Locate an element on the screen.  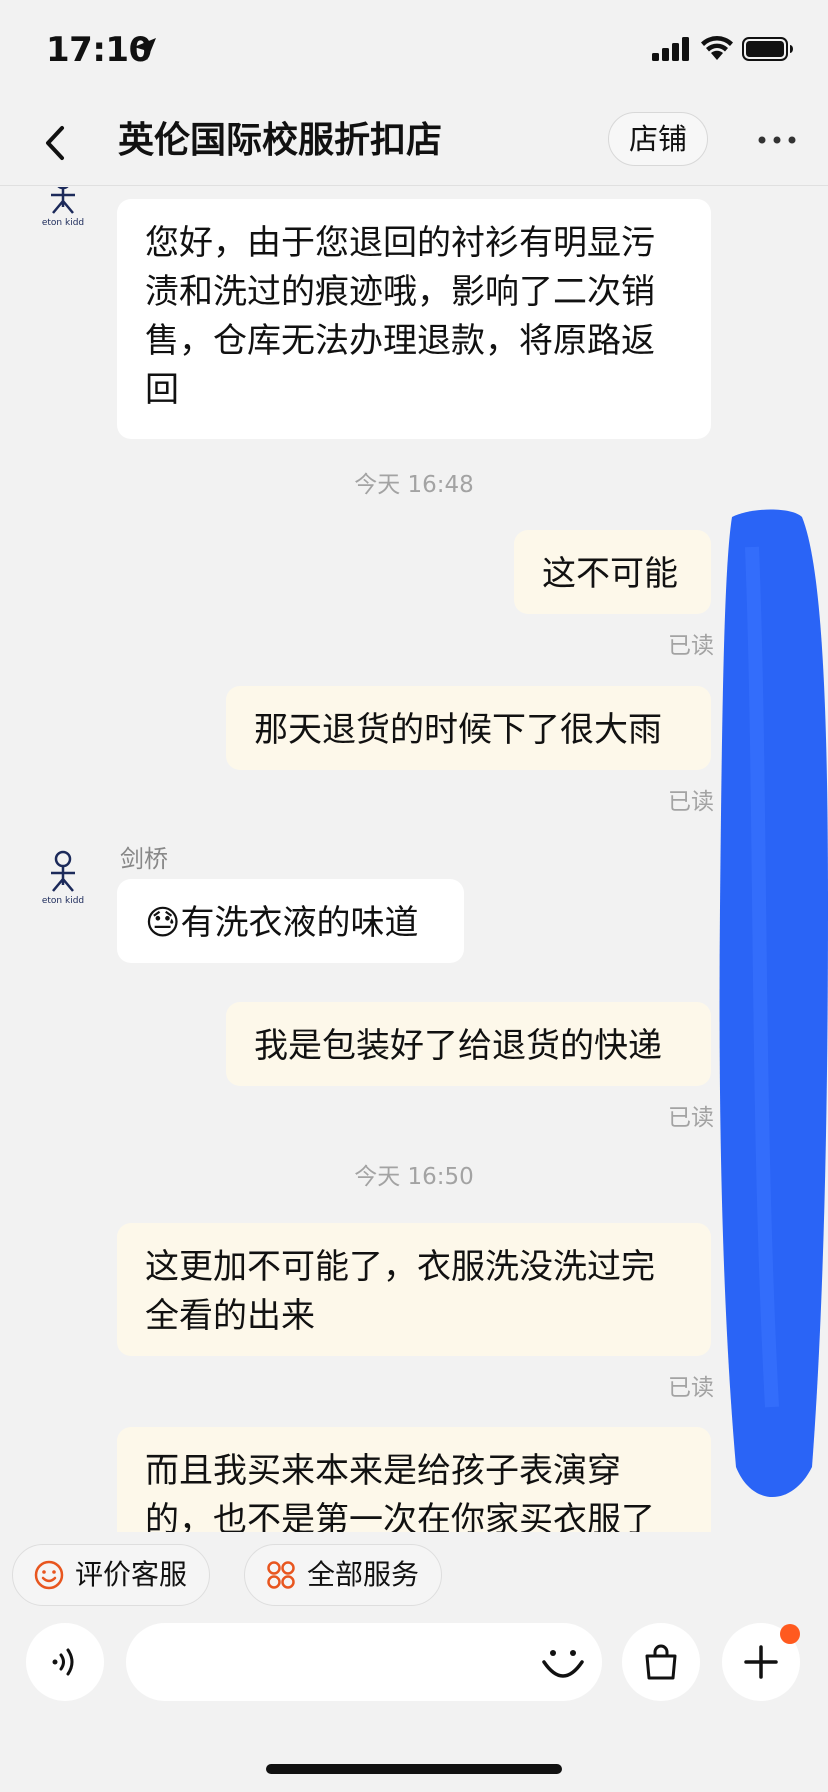
message-bubble-incoming: 😓有洗衣液的味道 is located at coordinates (290, 921).